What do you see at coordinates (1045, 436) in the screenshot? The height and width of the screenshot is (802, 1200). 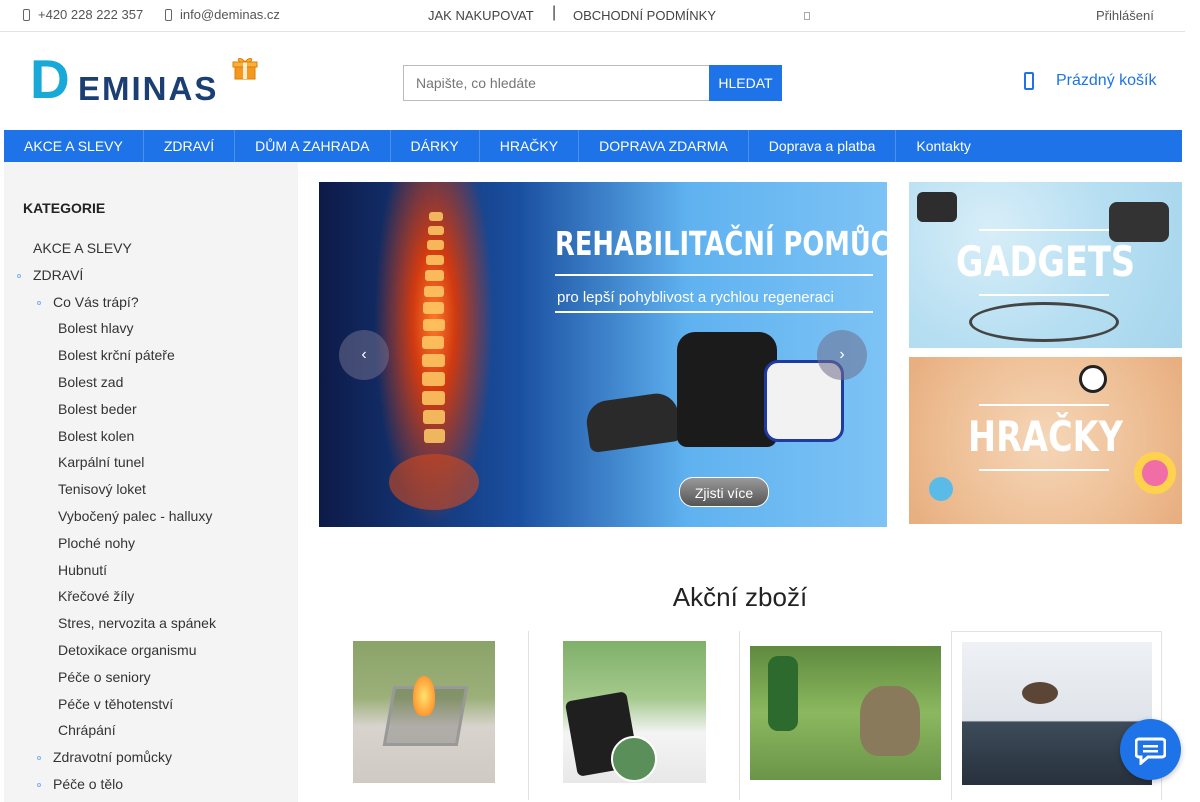 I see `tile-hracky-label: HRAČKY` at bounding box center [1045, 436].